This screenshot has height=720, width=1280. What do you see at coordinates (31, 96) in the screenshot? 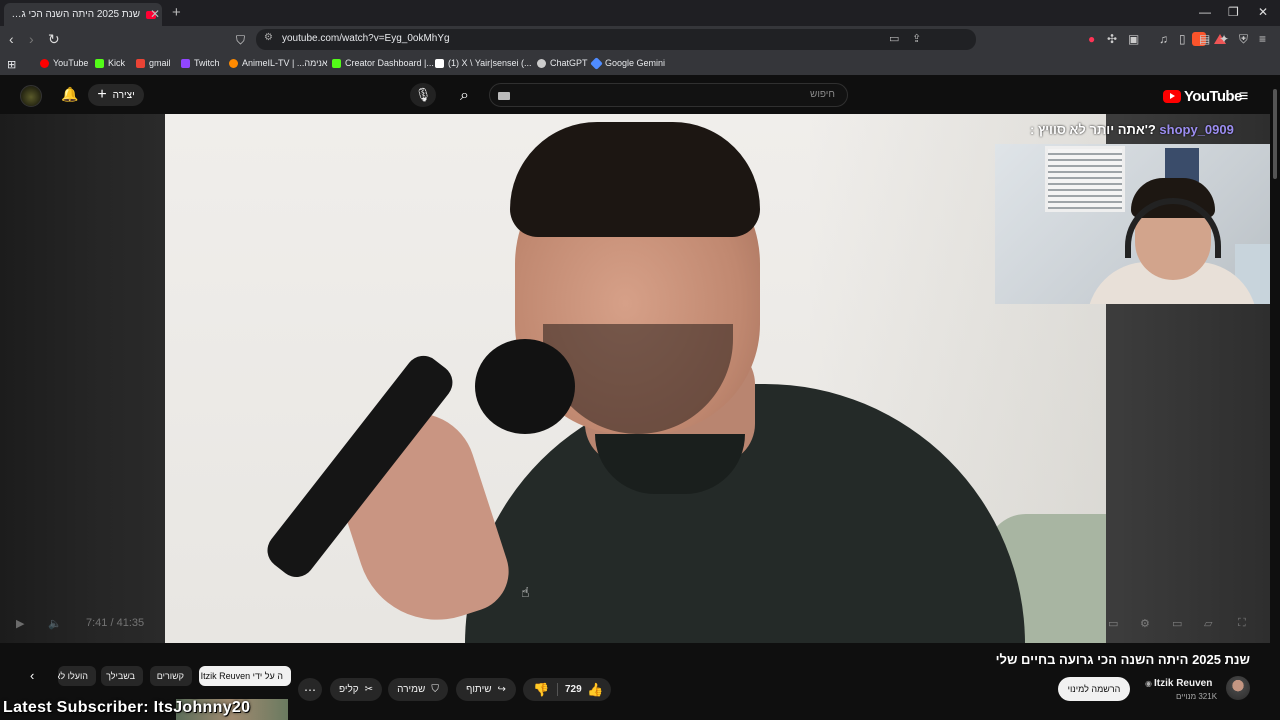
I see `account-avatar` at bounding box center [31, 96].